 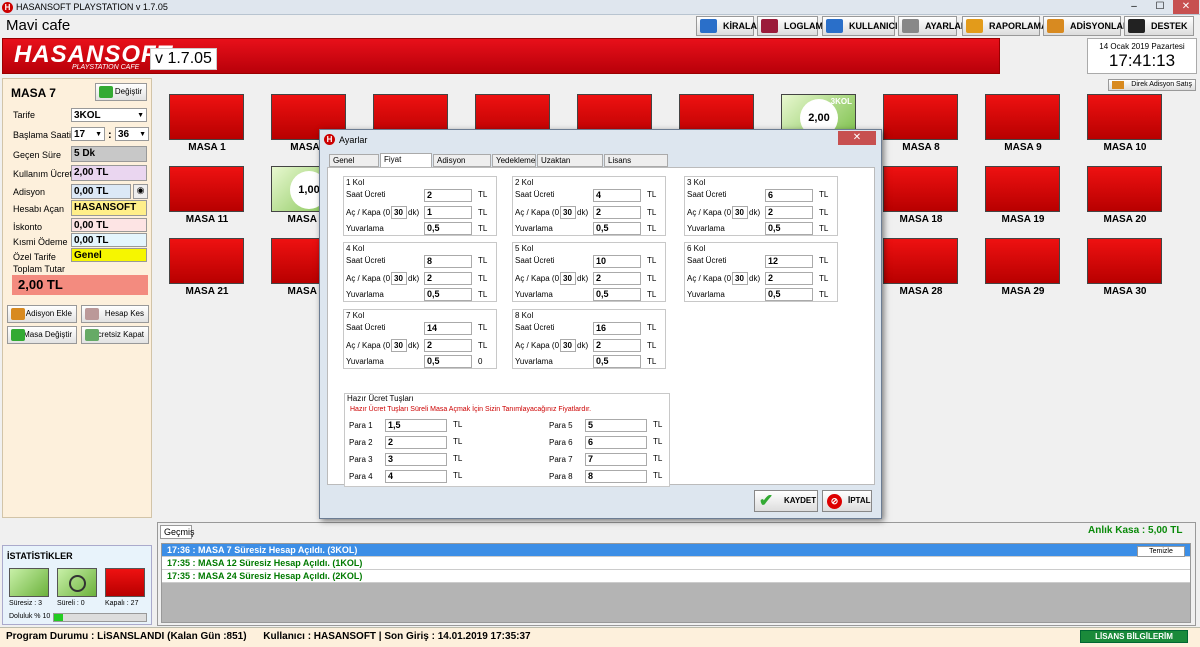 What do you see at coordinates (857, 138) in the screenshot?
I see `dialog-close-button: ✕` at bounding box center [857, 138].